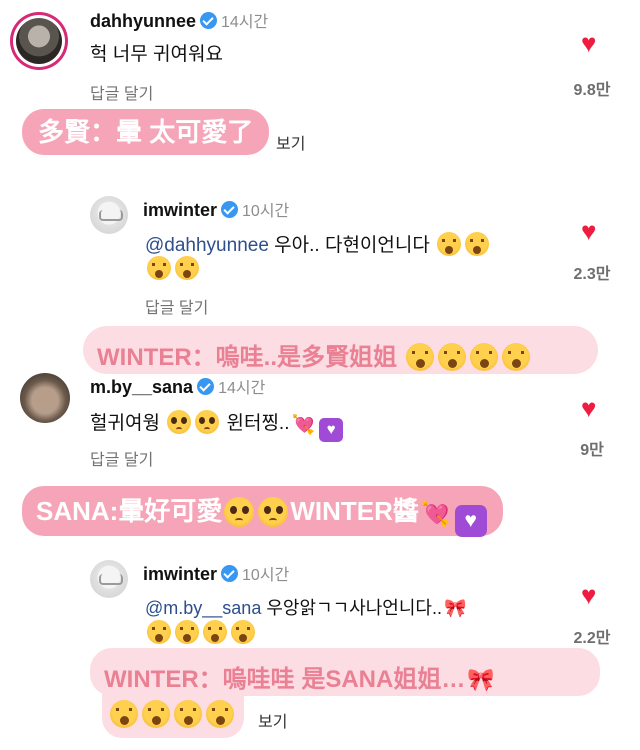 This screenshot has width=640, height=750. I want to click on mention-link: @m.by__sana, so click(203, 608).